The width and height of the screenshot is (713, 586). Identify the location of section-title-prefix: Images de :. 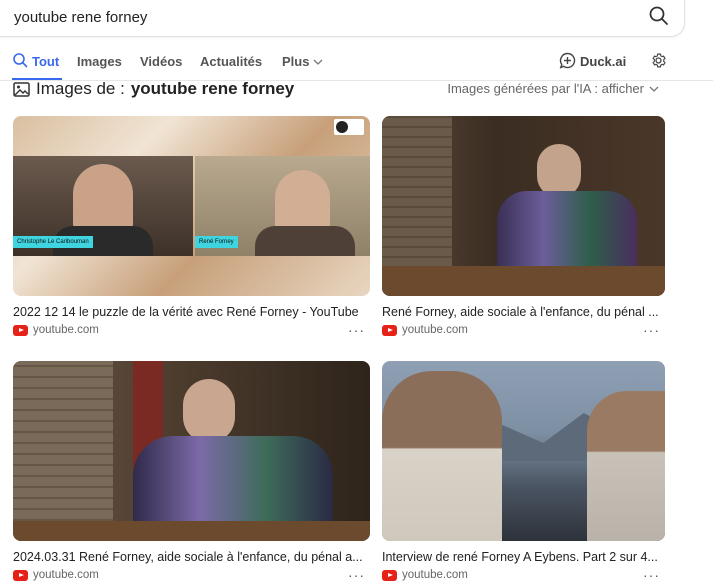
(80, 88).